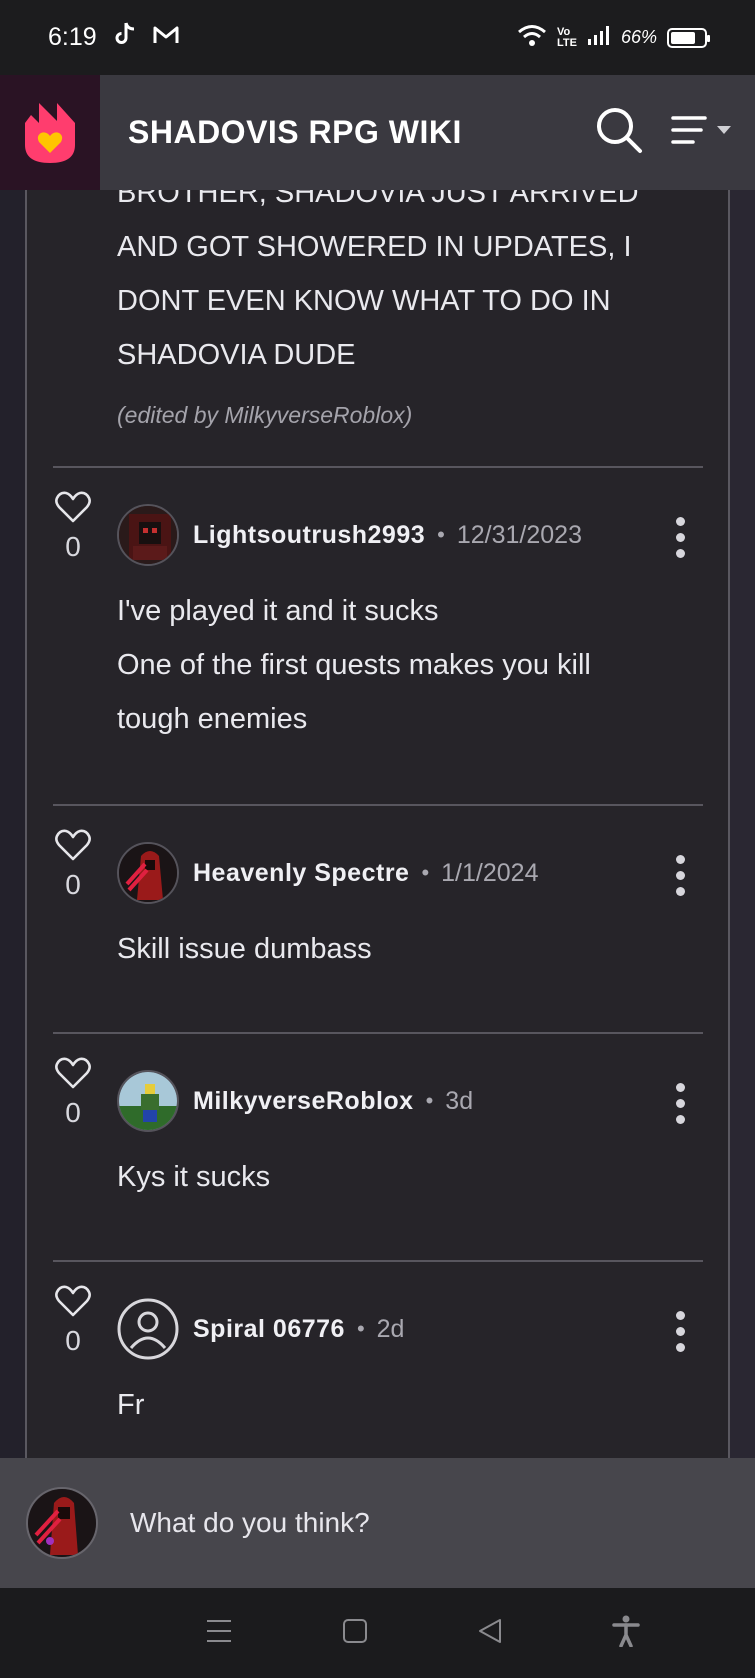  I want to click on background-side-left, so click(12, 824).